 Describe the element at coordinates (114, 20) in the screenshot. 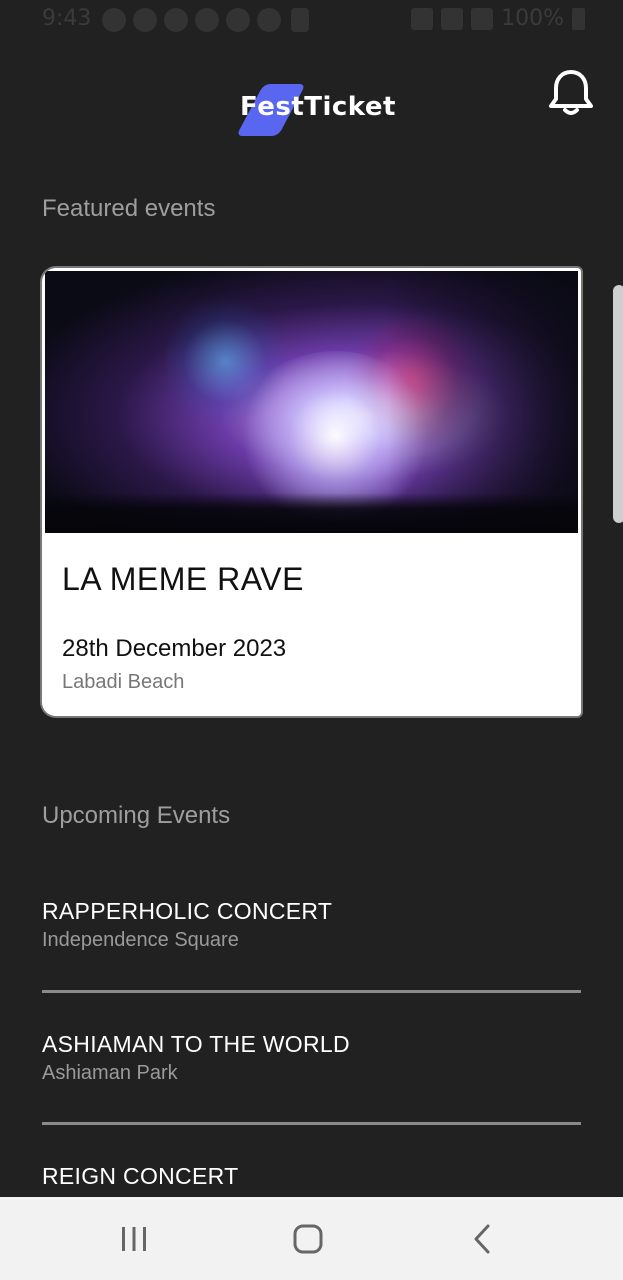

I see `telegram-icon` at that location.